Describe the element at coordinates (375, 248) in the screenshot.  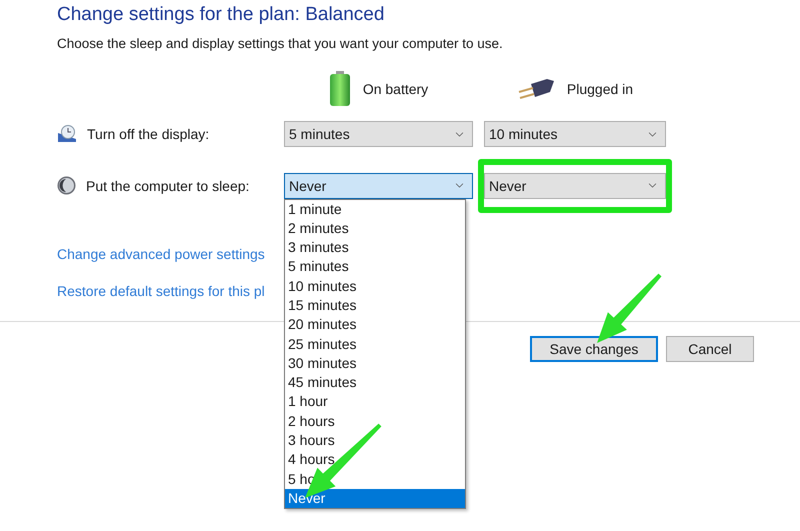
I see `dropdown-option: 3 minutes` at that location.